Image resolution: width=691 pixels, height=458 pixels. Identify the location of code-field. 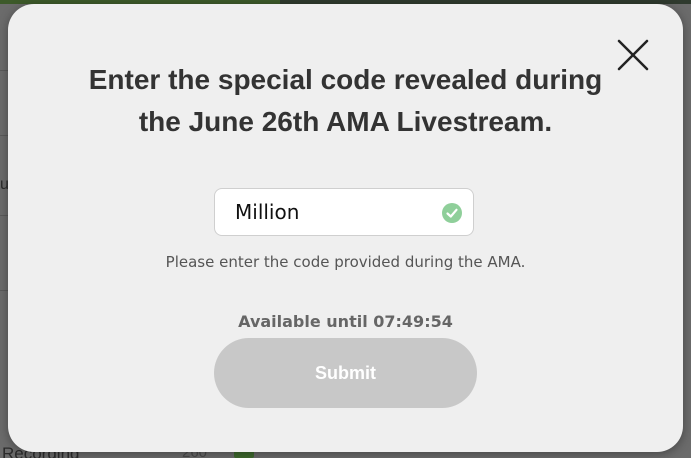
(344, 212).